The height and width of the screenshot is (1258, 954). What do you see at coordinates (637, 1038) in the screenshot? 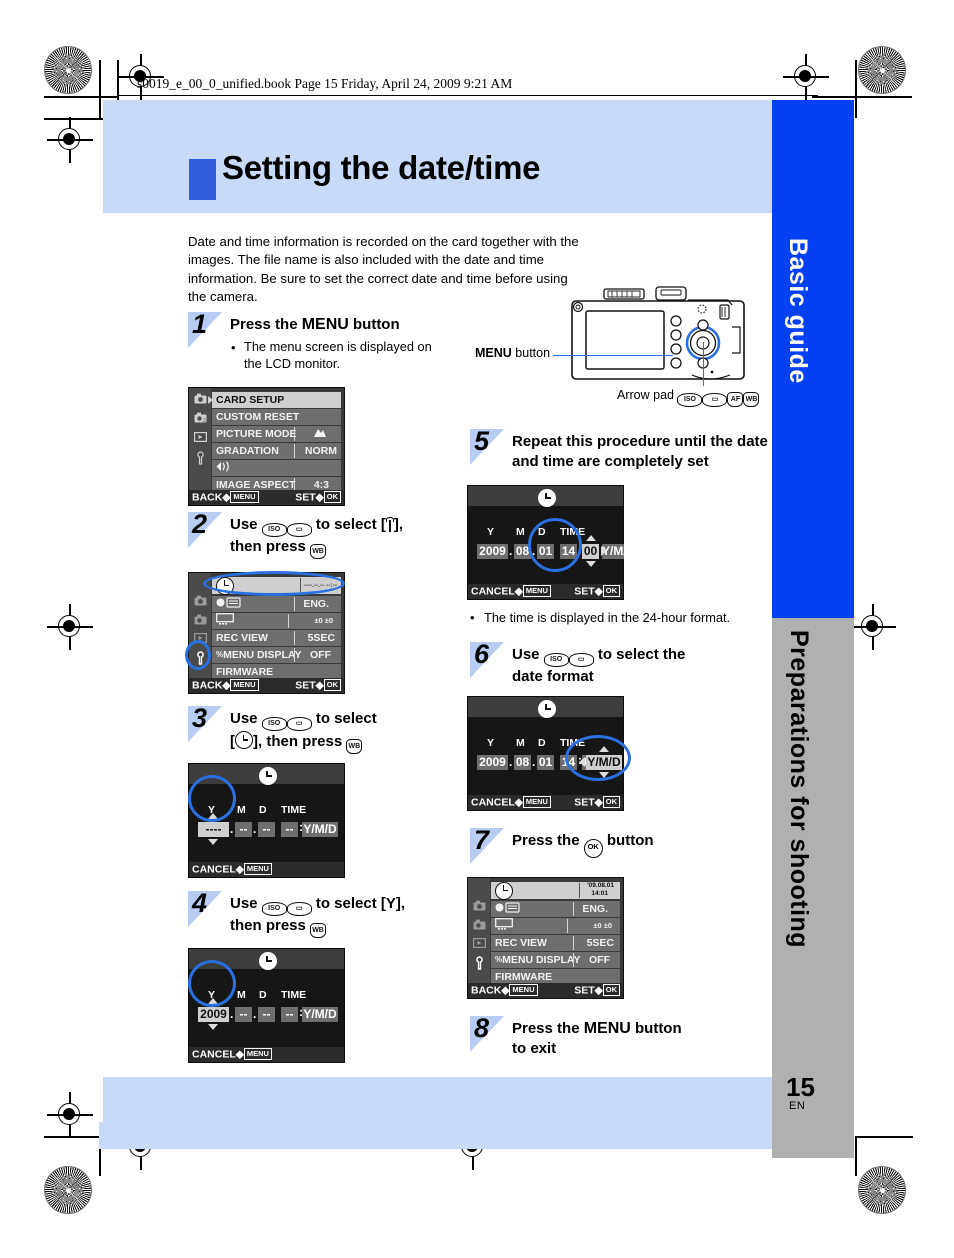
I see `step-8-heading: Press the MENU button to exit` at bounding box center [637, 1038].